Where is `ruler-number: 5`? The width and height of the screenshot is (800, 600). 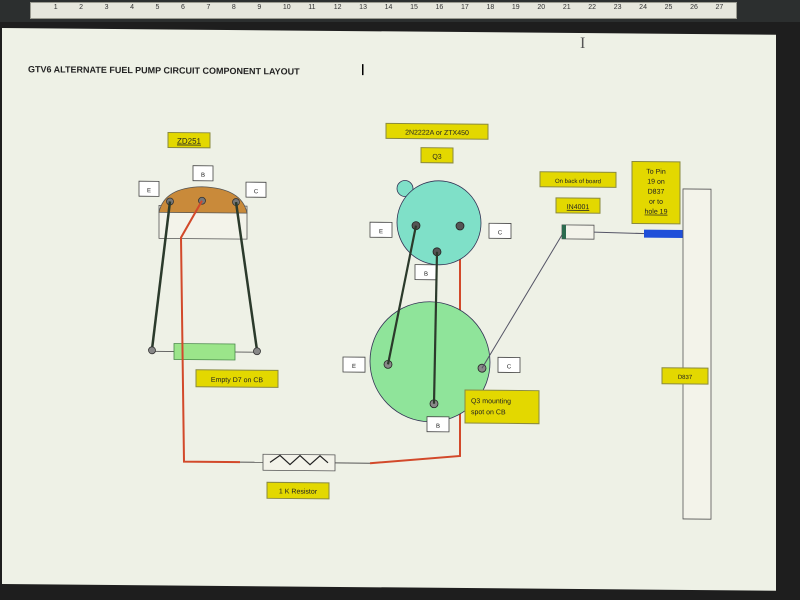 ruler-number: 5 is located at coordinates (157, 7).